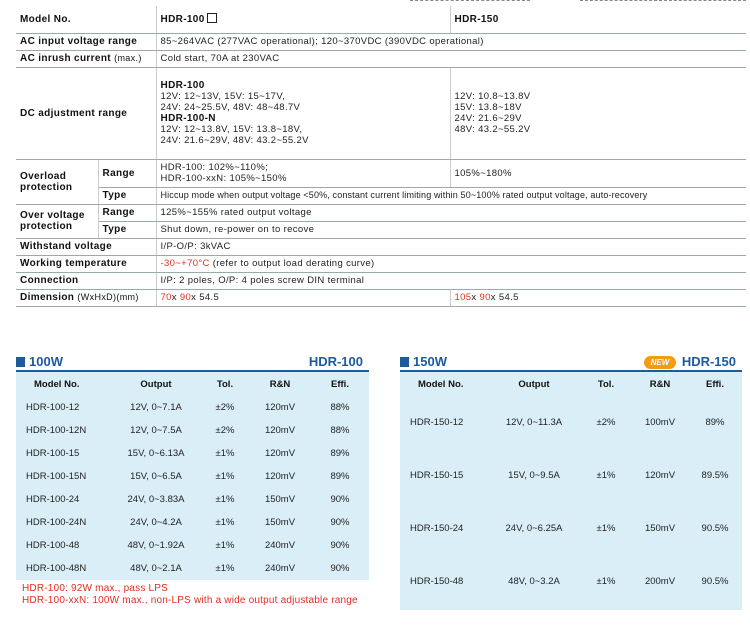  What do you see at coordinates (86, 247) in the screenshot?
I see `withstand-label: Withstand voltage` at bounding box center [86, 247].